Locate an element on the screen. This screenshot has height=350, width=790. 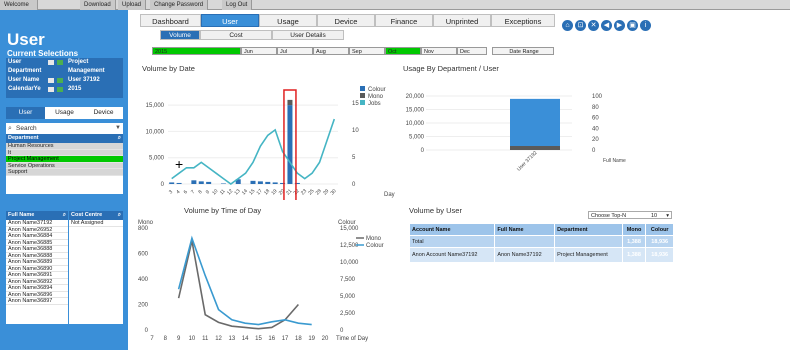
x-tick-label: 4 is located at coordinates (178, 192).